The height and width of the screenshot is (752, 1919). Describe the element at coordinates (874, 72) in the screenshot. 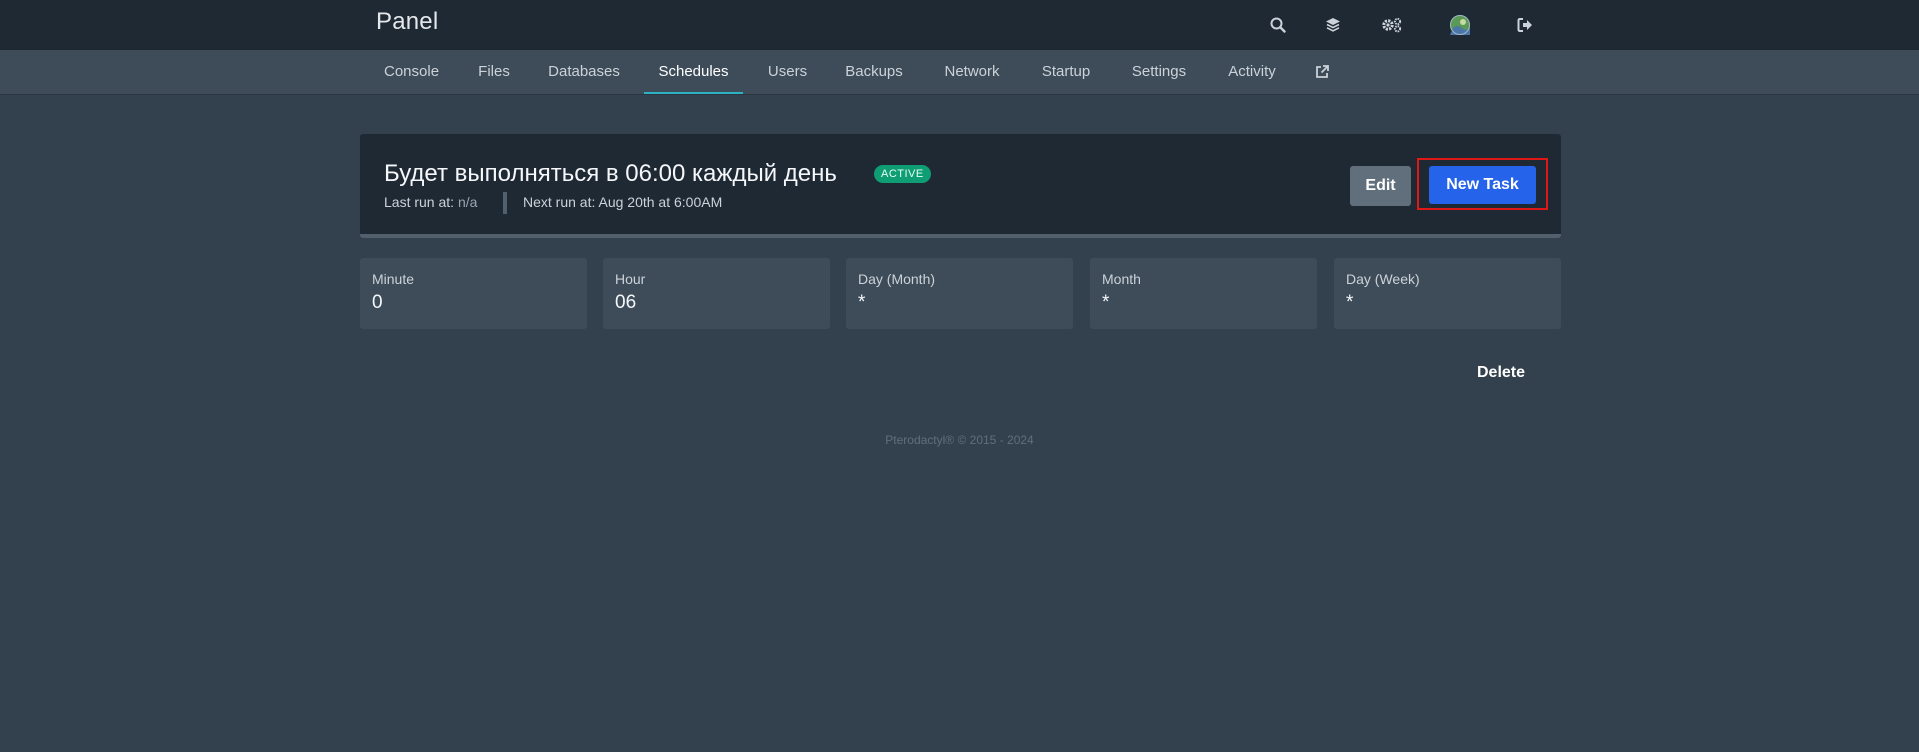

I see `tab-backups: Backups` at that location.